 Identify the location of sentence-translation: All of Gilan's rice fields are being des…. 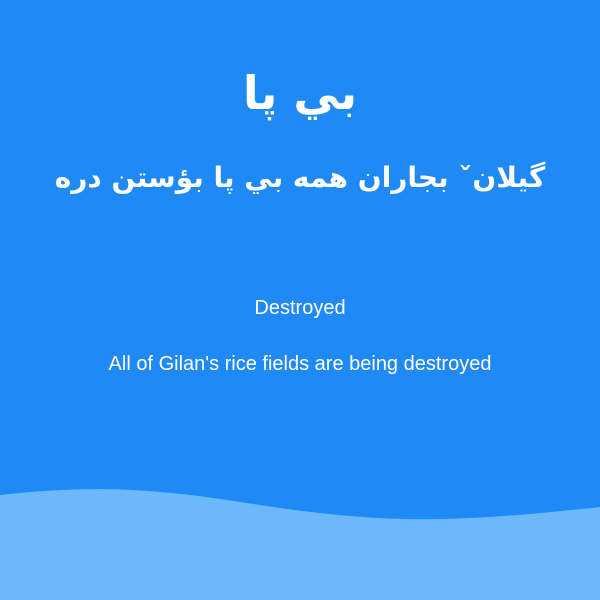
(300, 364).